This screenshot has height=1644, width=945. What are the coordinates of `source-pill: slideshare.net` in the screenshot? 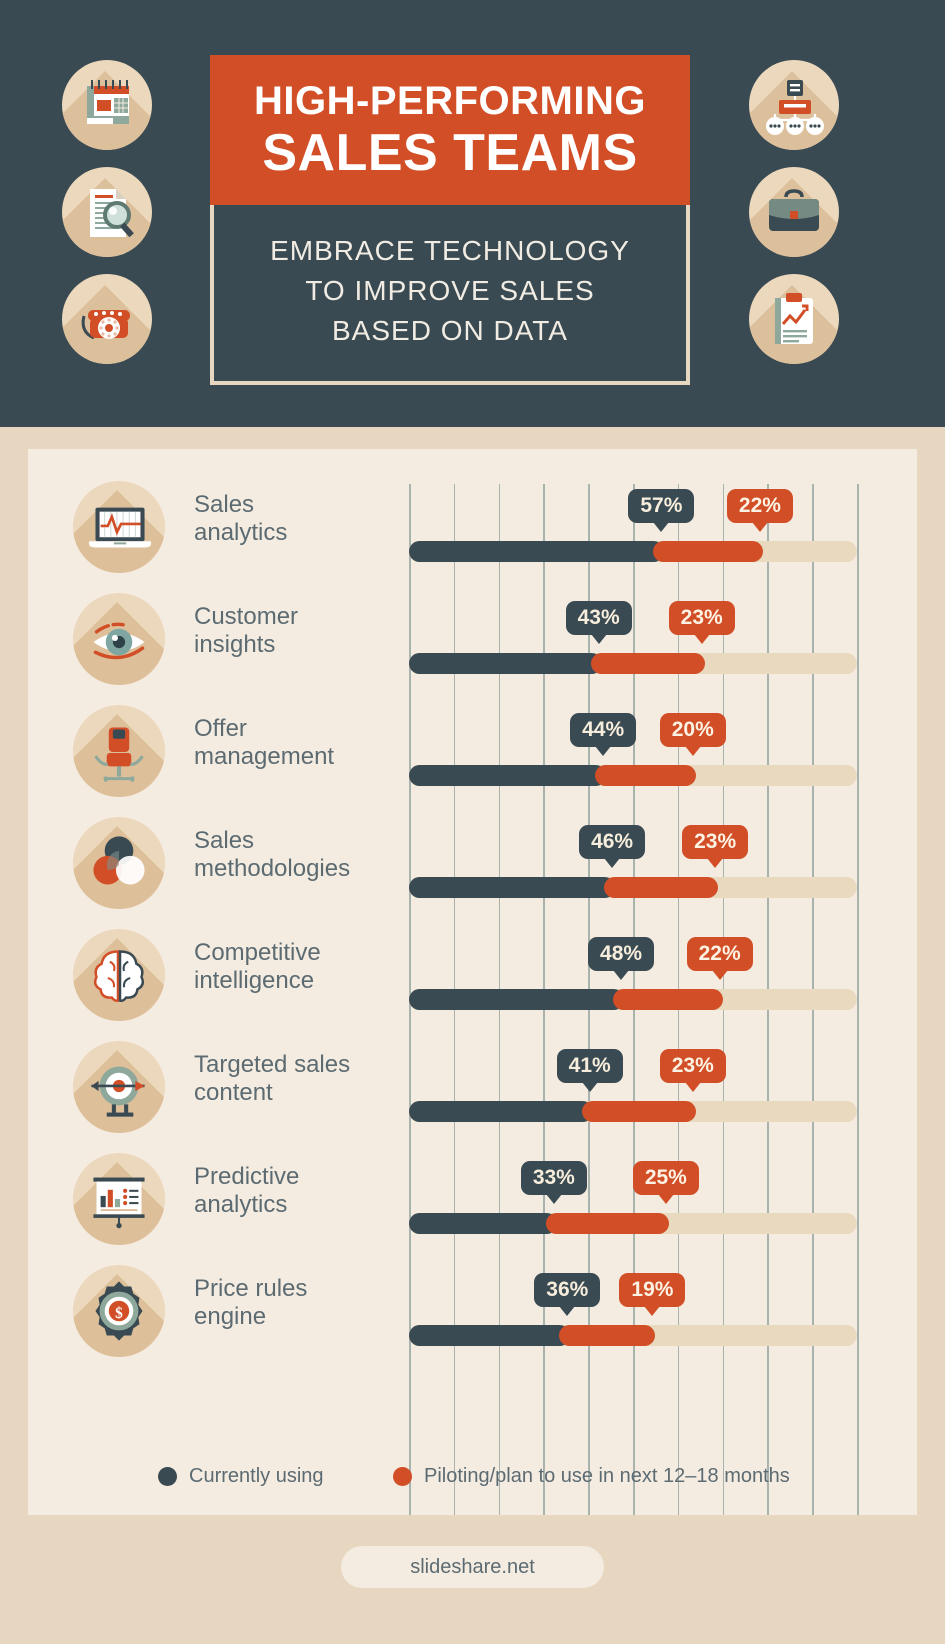 It's located at (472, 1567).